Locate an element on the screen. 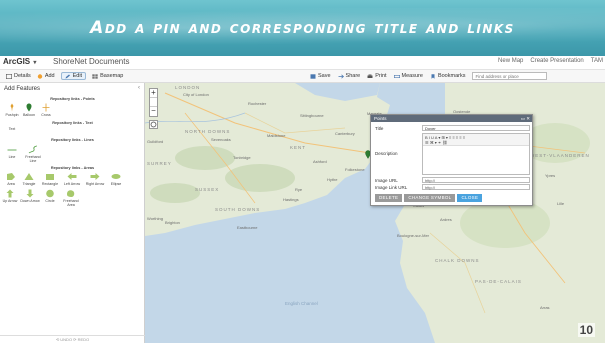 The height and width of the screenshot is (343, 605). symbol-circle: Circle is located at coordinates (50, 196).